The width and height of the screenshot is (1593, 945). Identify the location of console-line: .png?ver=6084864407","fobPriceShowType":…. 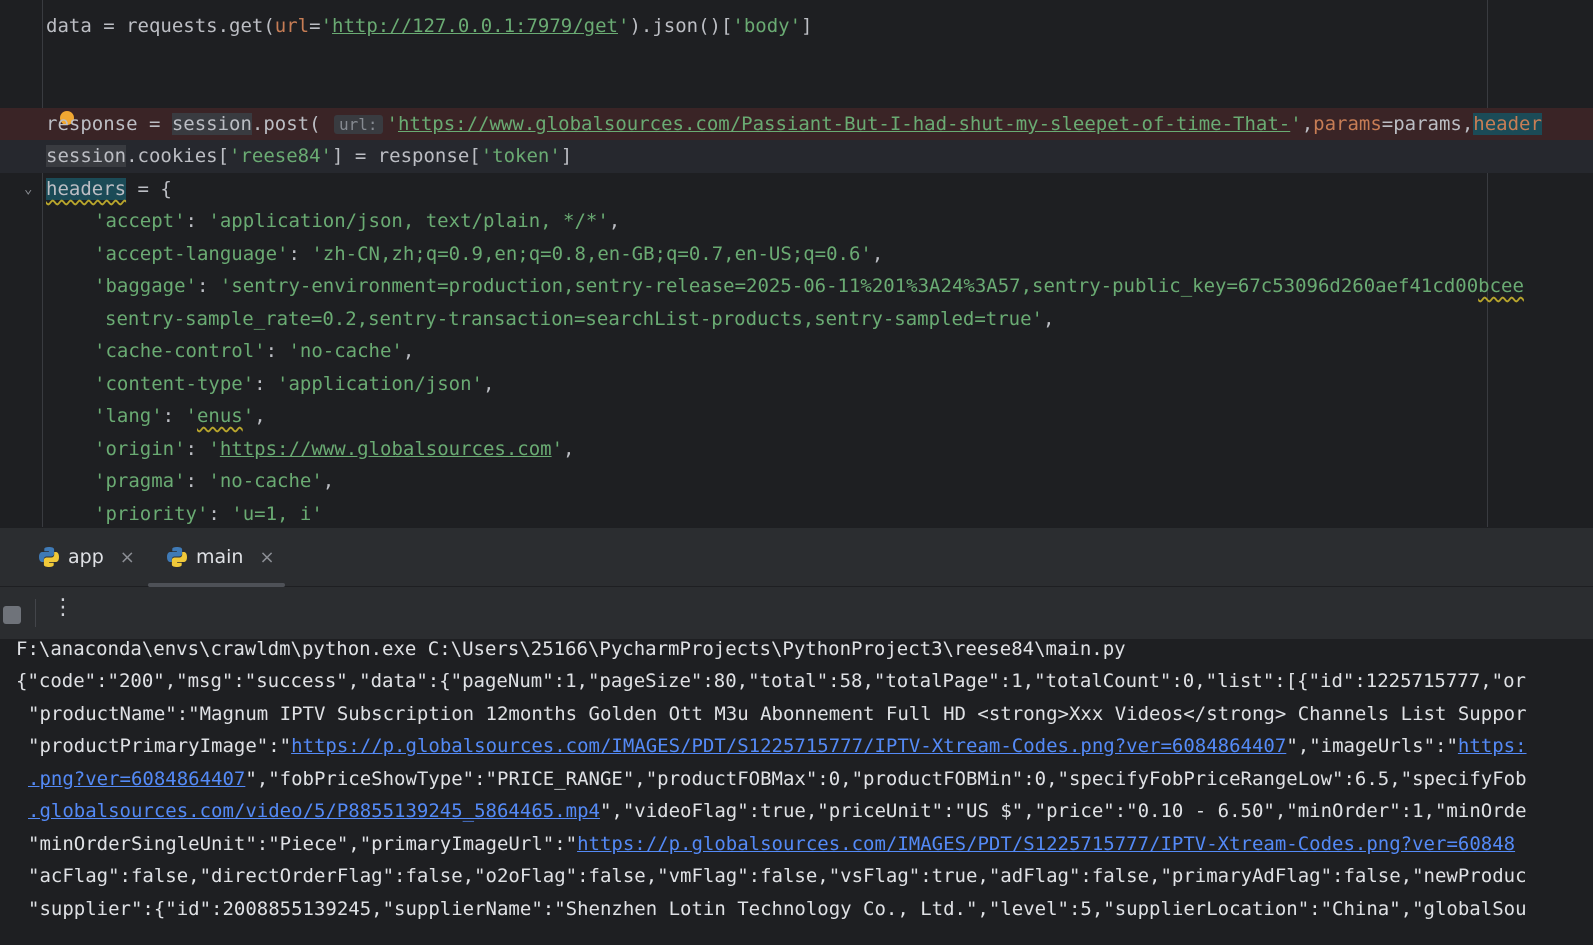
(777, 779).